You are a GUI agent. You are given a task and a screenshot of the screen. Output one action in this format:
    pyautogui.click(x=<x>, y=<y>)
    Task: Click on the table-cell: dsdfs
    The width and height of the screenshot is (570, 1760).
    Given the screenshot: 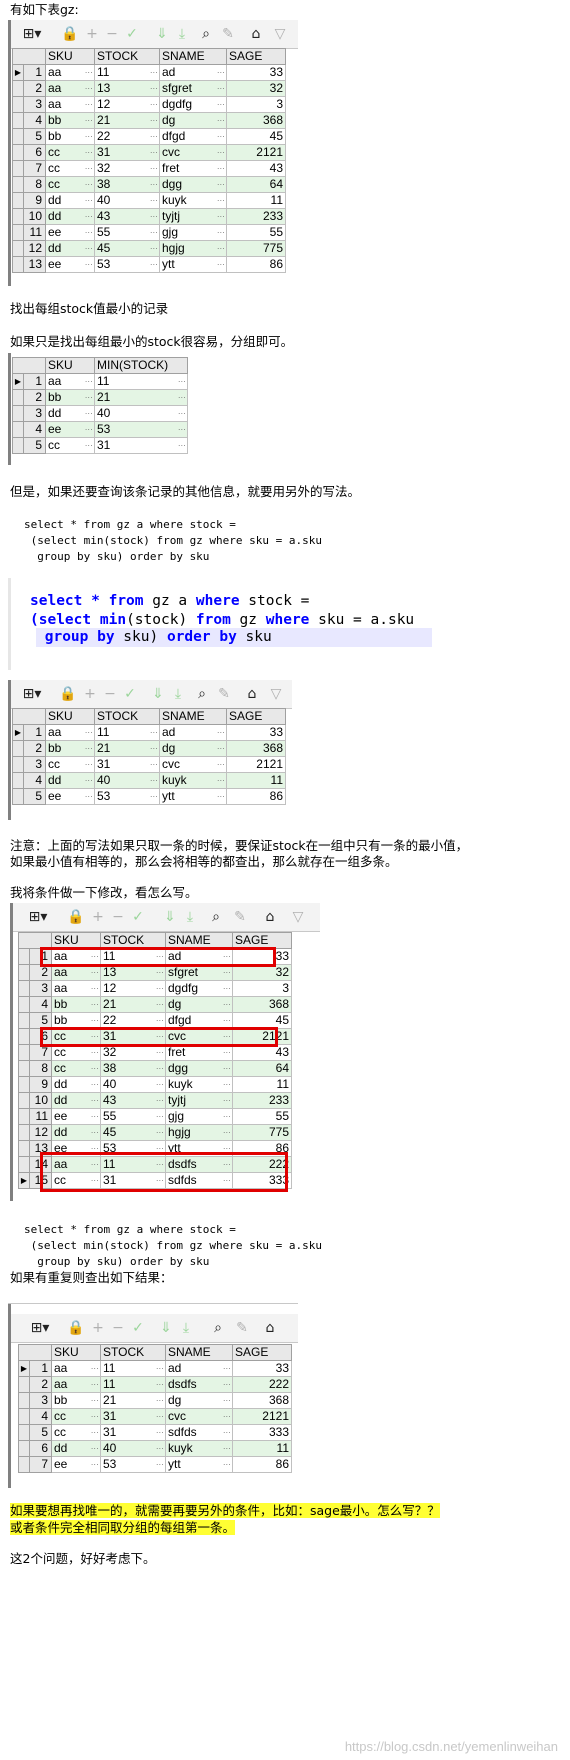 What is the action you would take?
    pyautogui.click(x=193, y=1384)
    